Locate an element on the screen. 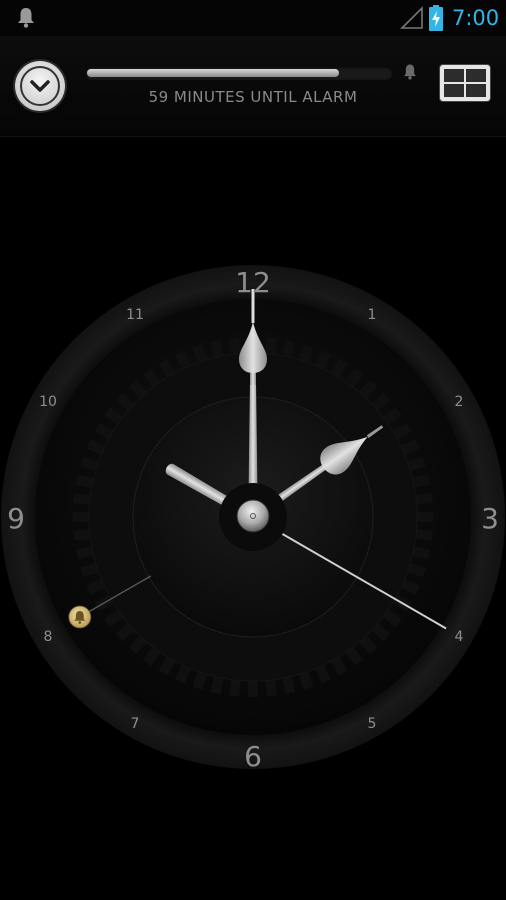  numeral-2: 2 is located at coordinates (459, 402).